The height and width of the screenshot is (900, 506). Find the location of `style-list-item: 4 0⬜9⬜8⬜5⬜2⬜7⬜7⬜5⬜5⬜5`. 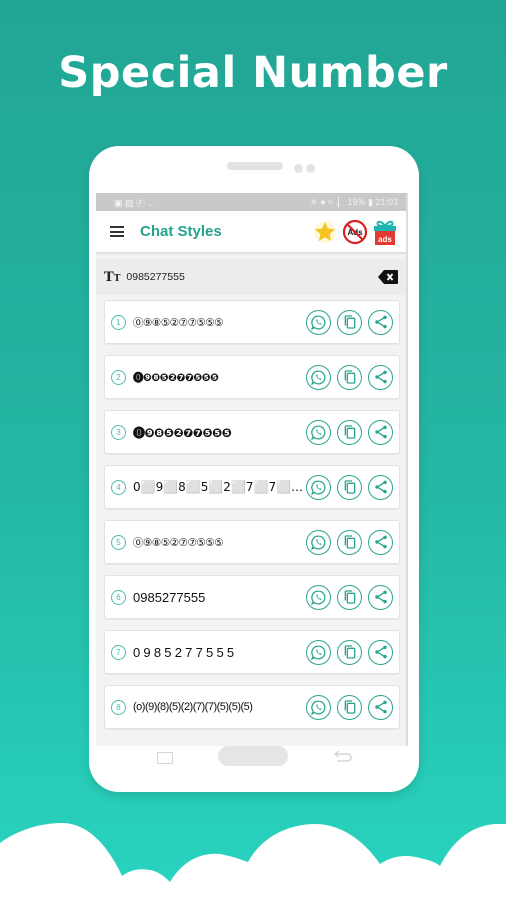

style-list-item: 4 0⬜9⬜8⬜5⬜2⬜7⬜7⬜5⬜5⬜5 is located at coordinates (252, 487).